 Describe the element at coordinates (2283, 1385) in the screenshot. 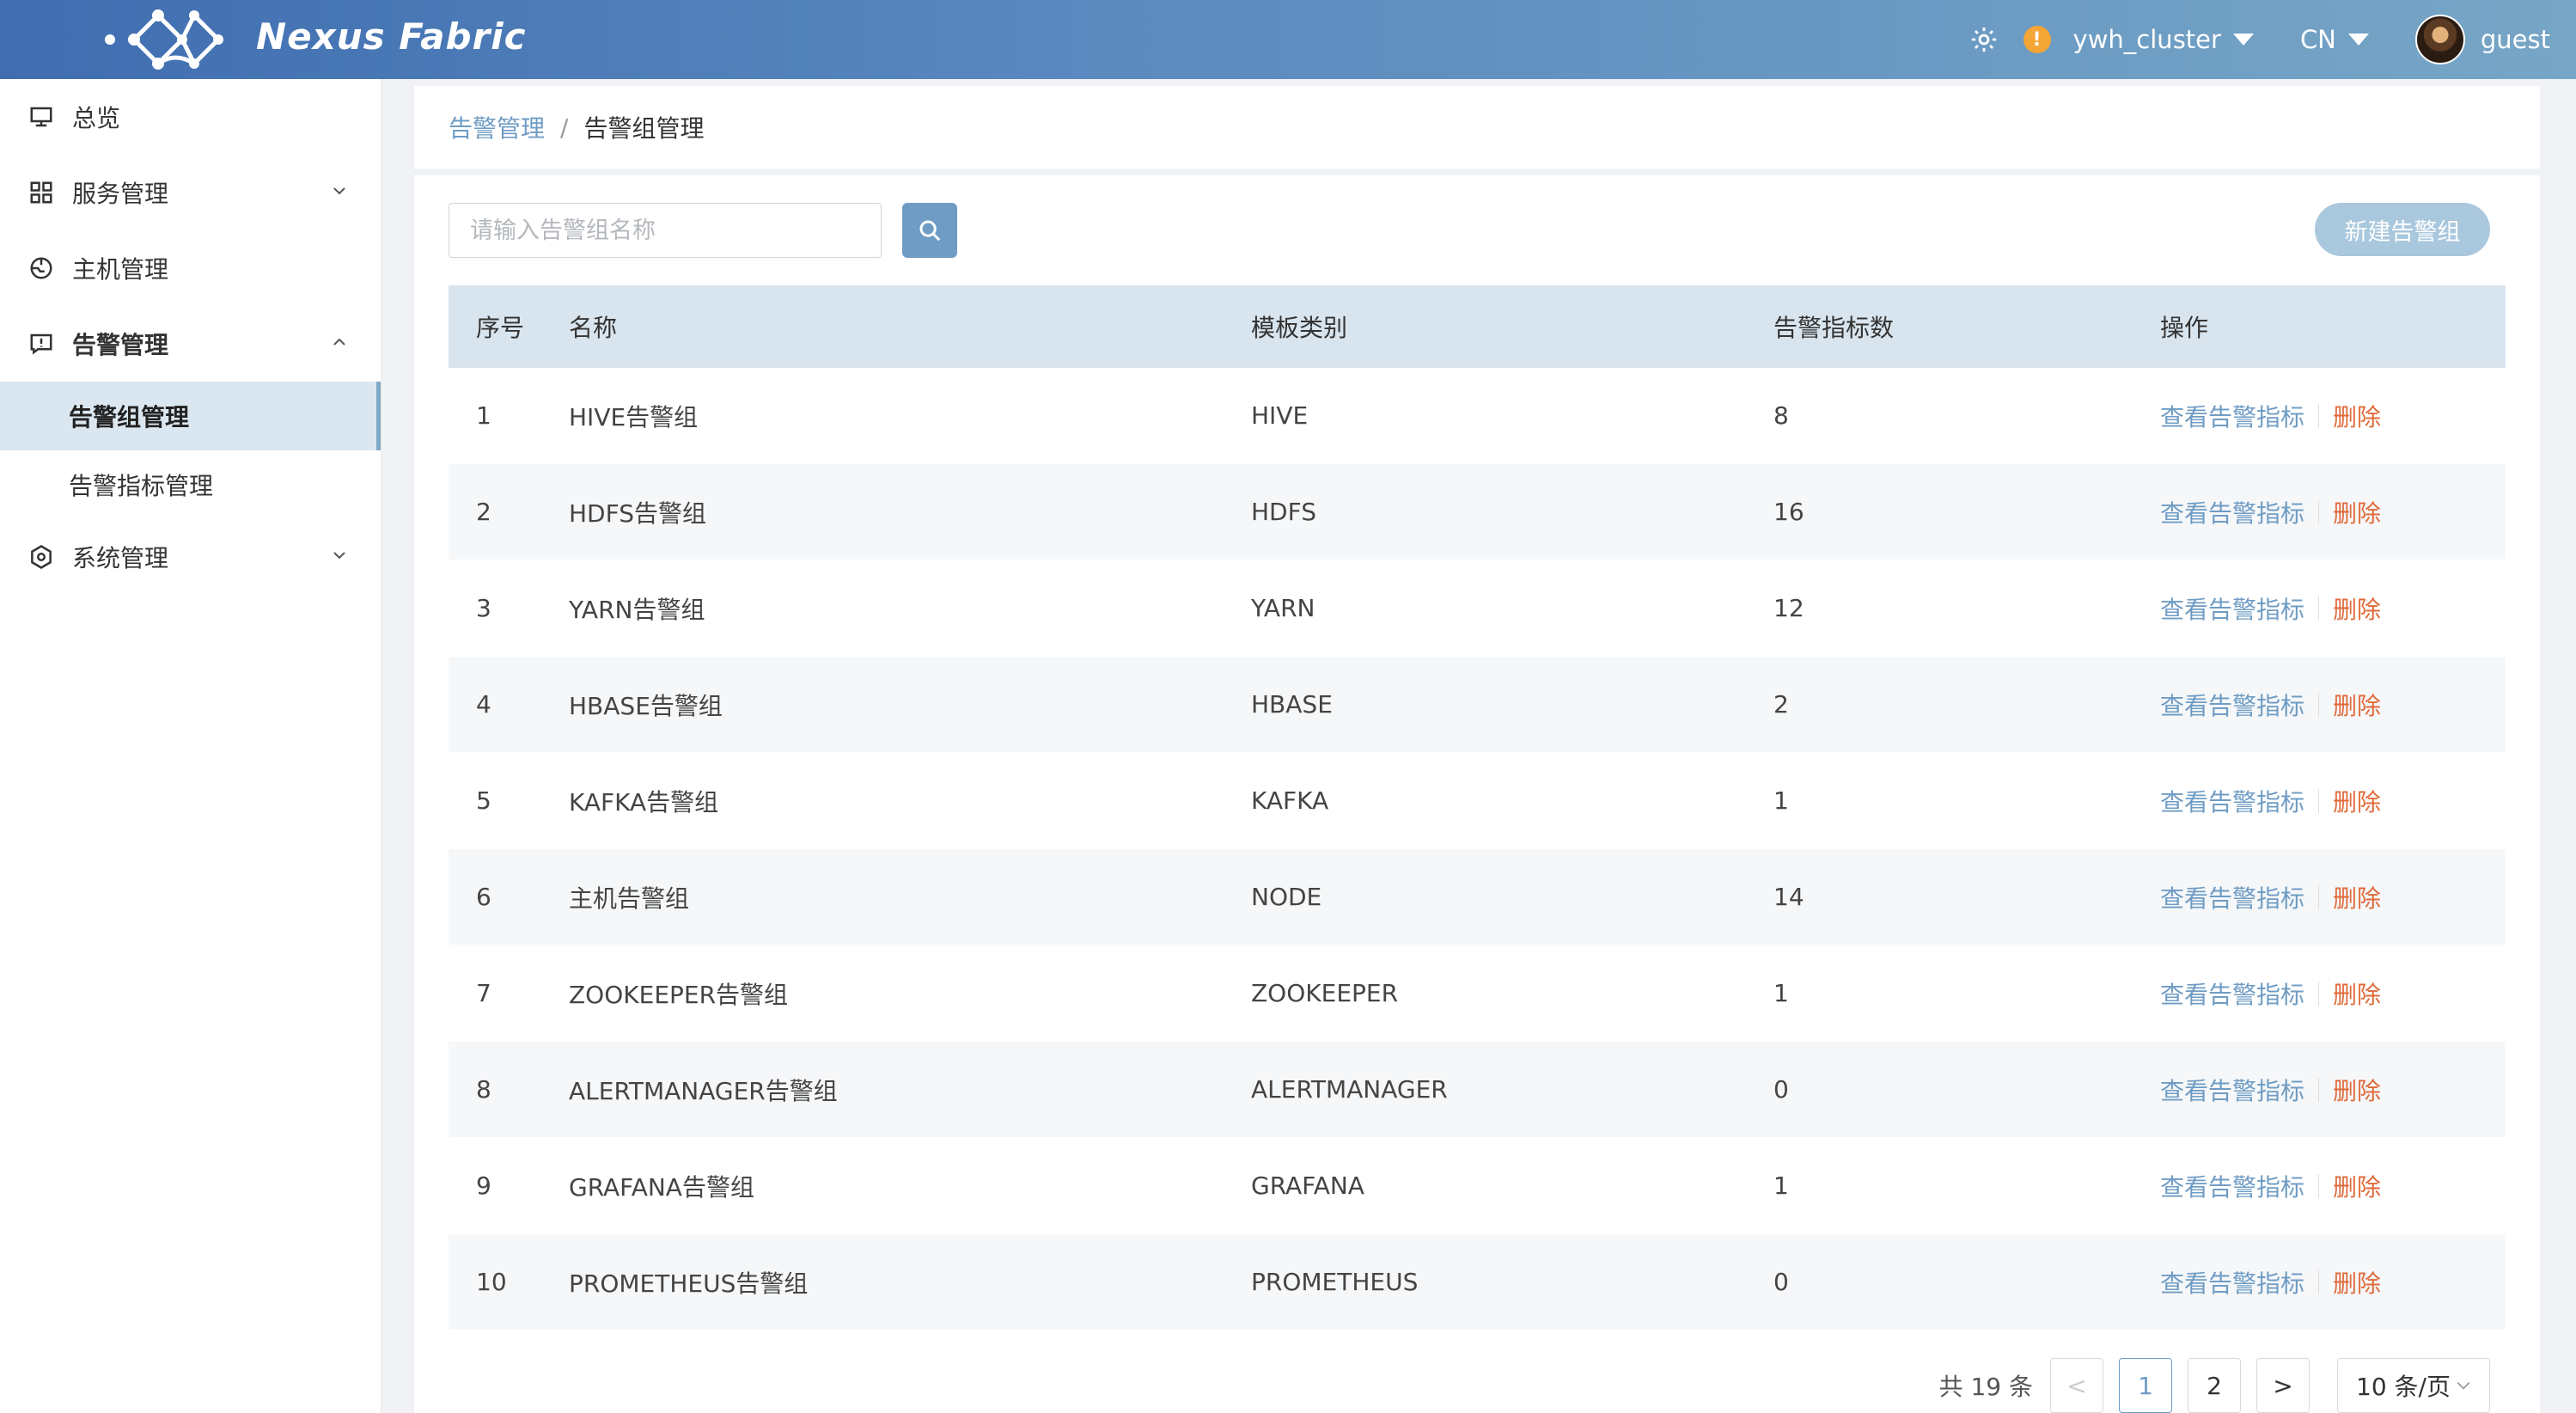

I see `next-page-button: >` at that location.